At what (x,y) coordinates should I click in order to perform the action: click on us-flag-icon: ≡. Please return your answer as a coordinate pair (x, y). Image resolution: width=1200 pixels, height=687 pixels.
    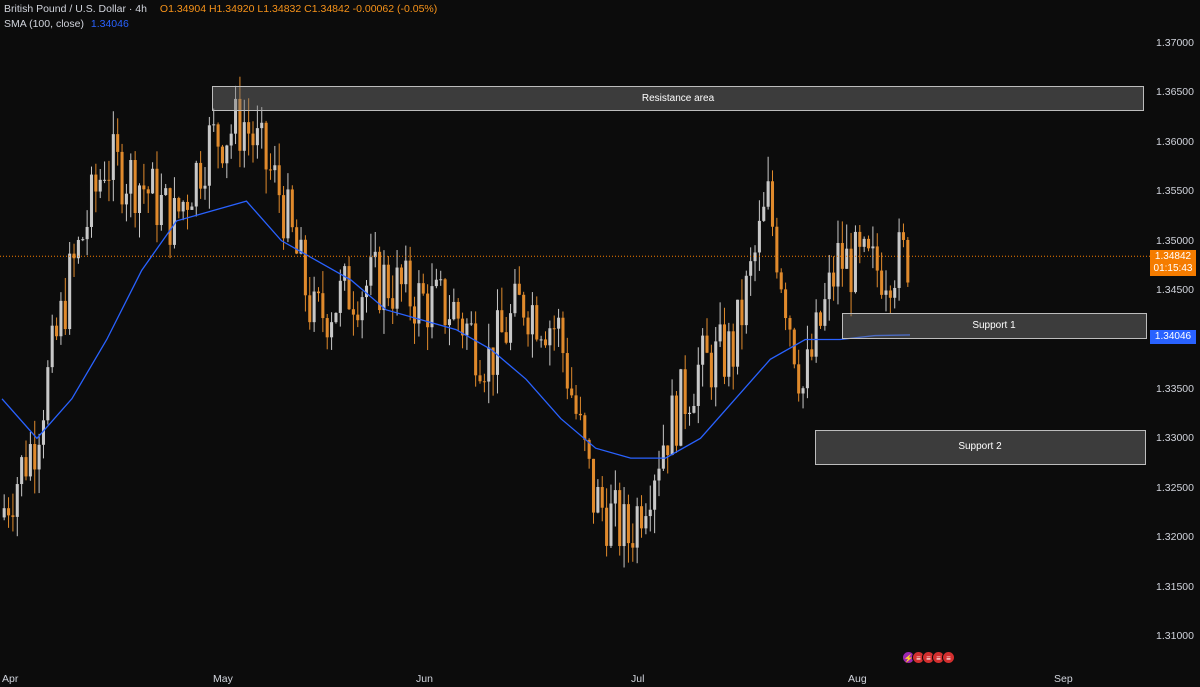
    Looking at the image, I should click on (948, 657).